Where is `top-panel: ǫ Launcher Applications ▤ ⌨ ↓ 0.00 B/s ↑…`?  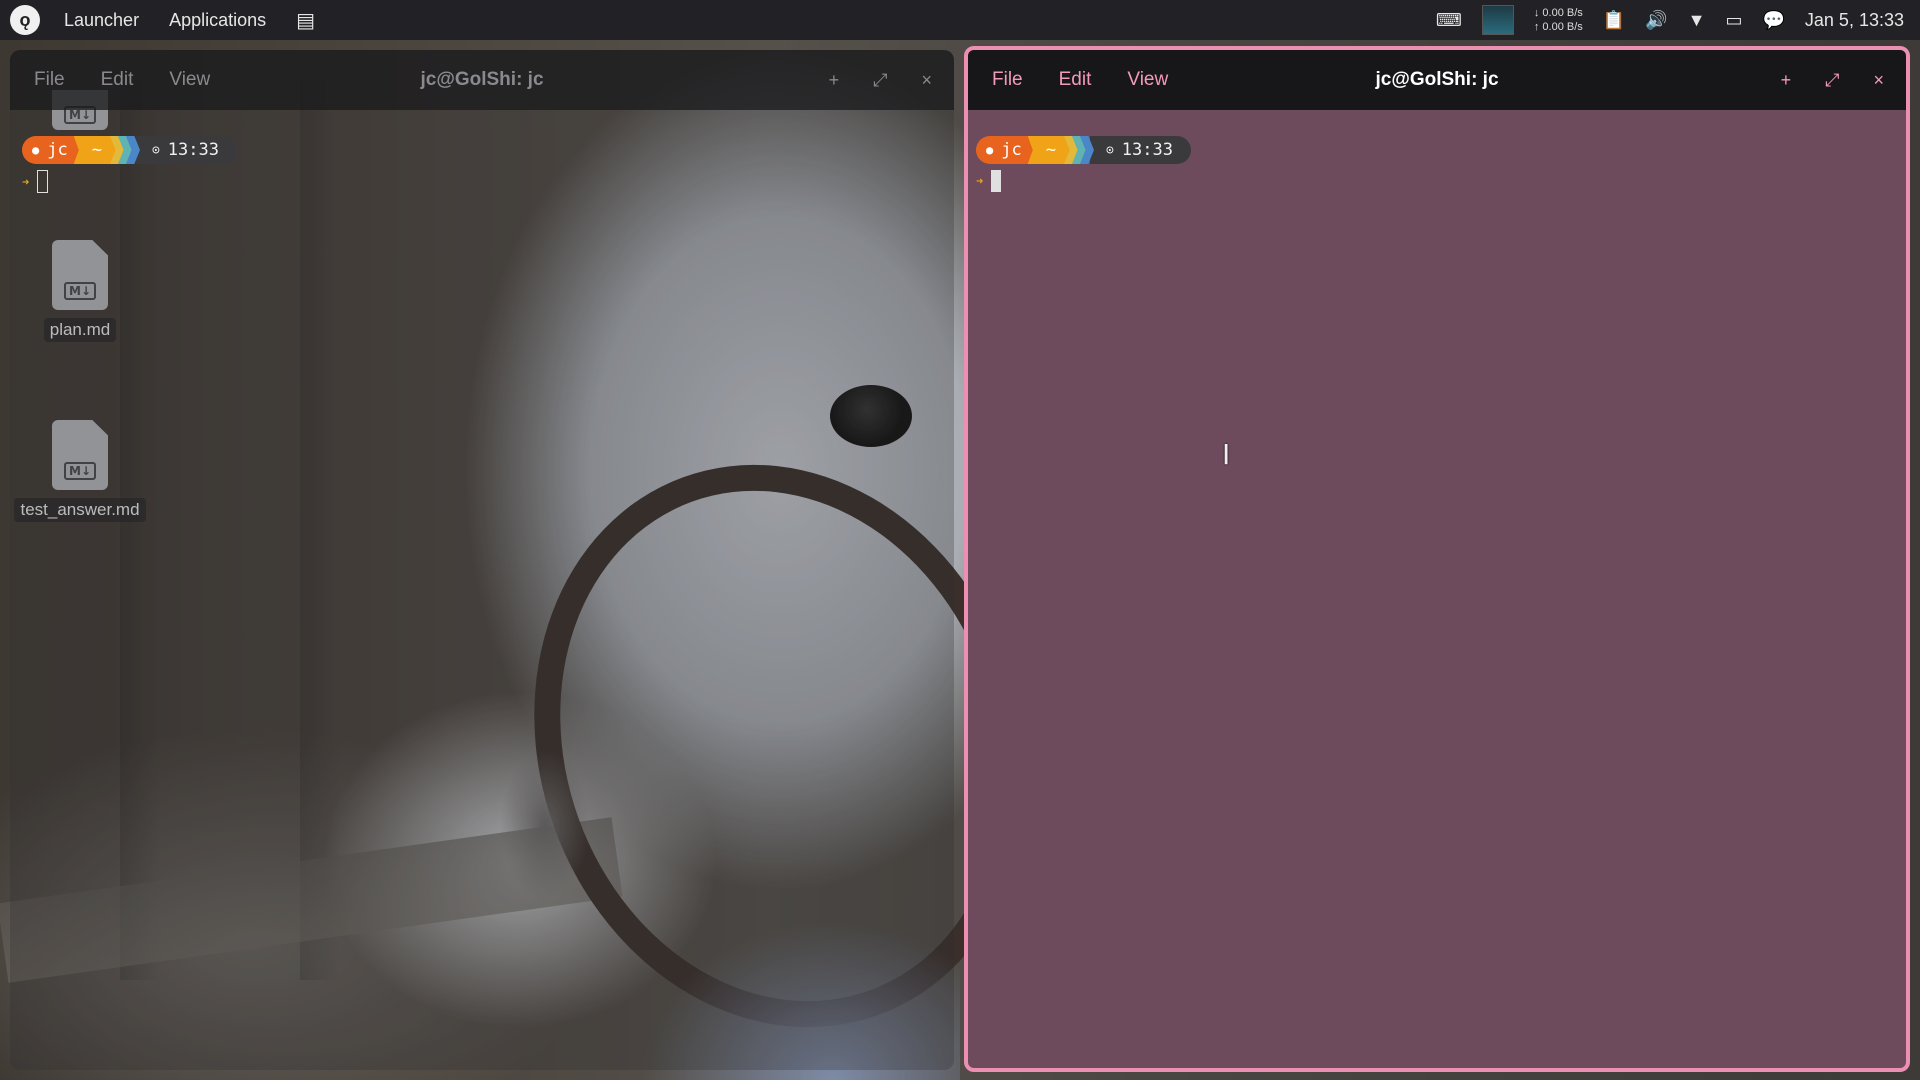
top-panel: ǫ Launcher Applications ▤ ⌨ ↓ 0.00 B/s ↑… is located at coordinates (960, 20).